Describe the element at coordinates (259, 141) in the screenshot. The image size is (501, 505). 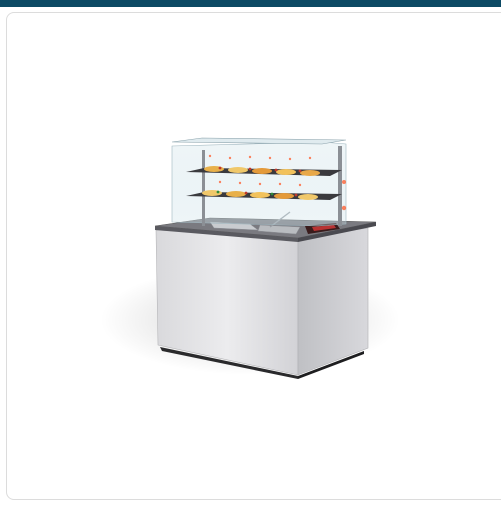
I see `glass-top` at that location.